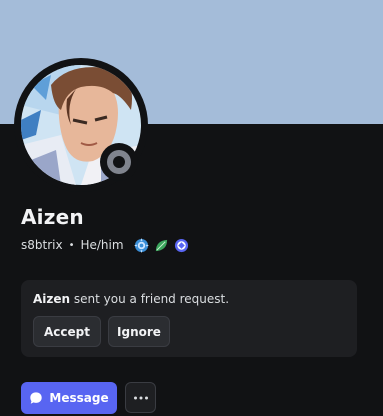 This screenshot has width=383, height=416. I want to click on username: s8btrix, so click(42, 245).